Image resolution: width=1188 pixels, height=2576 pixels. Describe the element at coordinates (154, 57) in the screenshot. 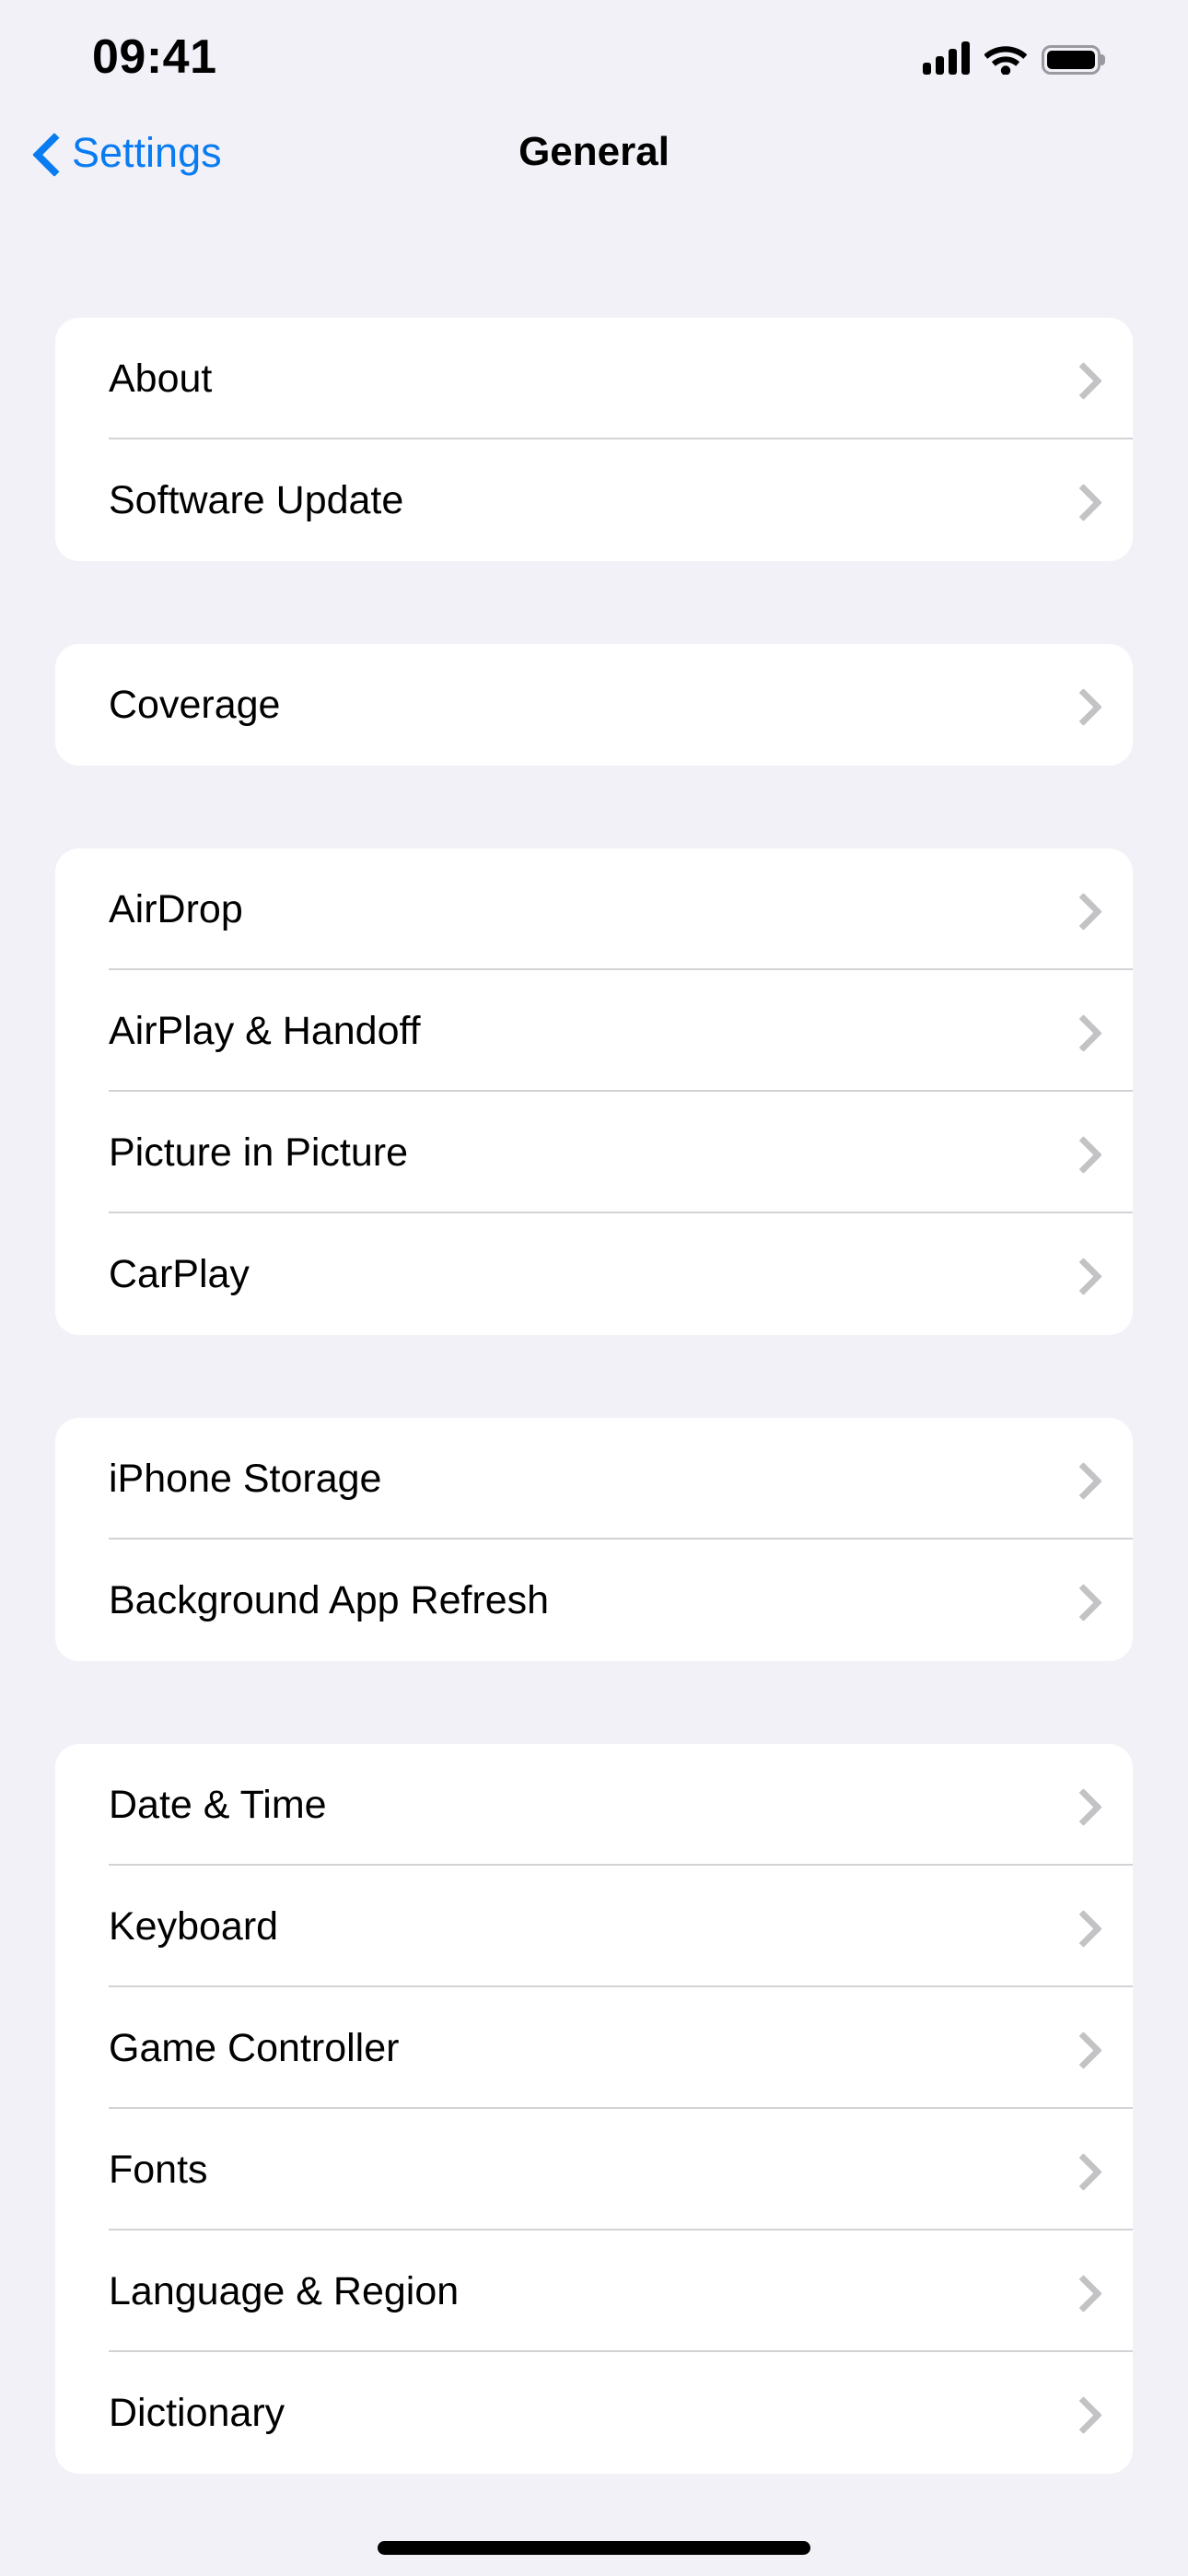

I see `status-bar-time: 09:41` at that location.